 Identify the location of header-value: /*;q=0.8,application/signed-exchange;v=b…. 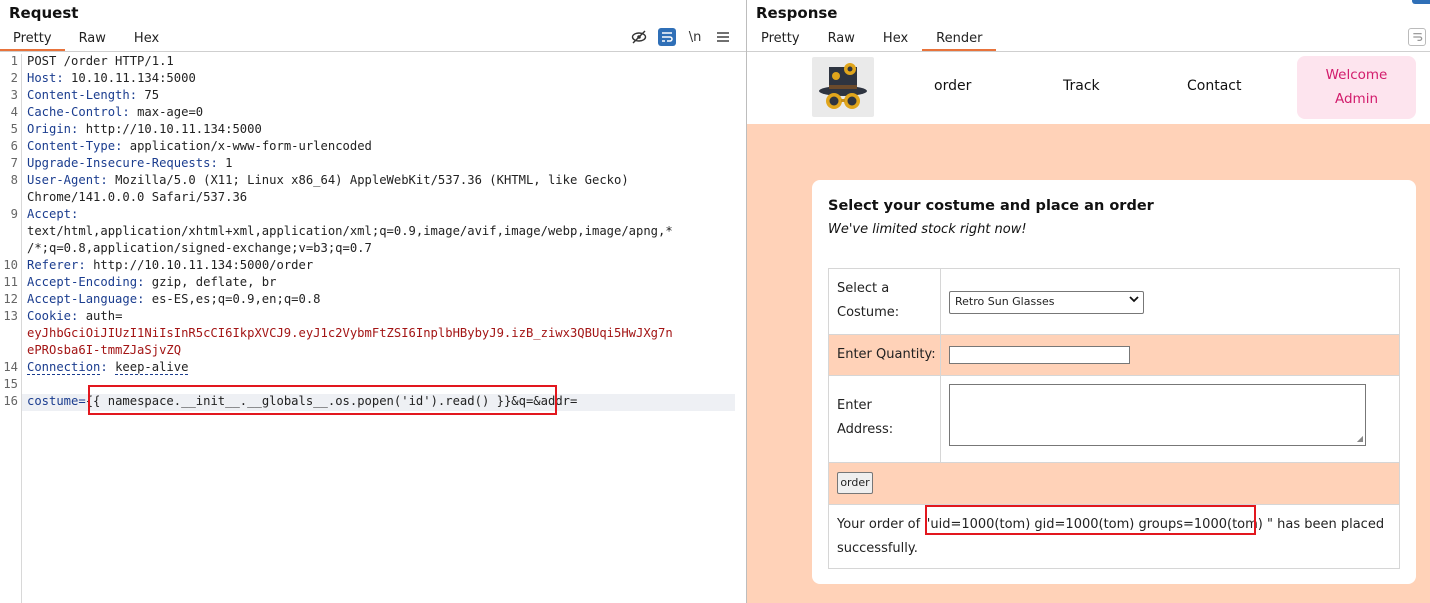
(199, 248).